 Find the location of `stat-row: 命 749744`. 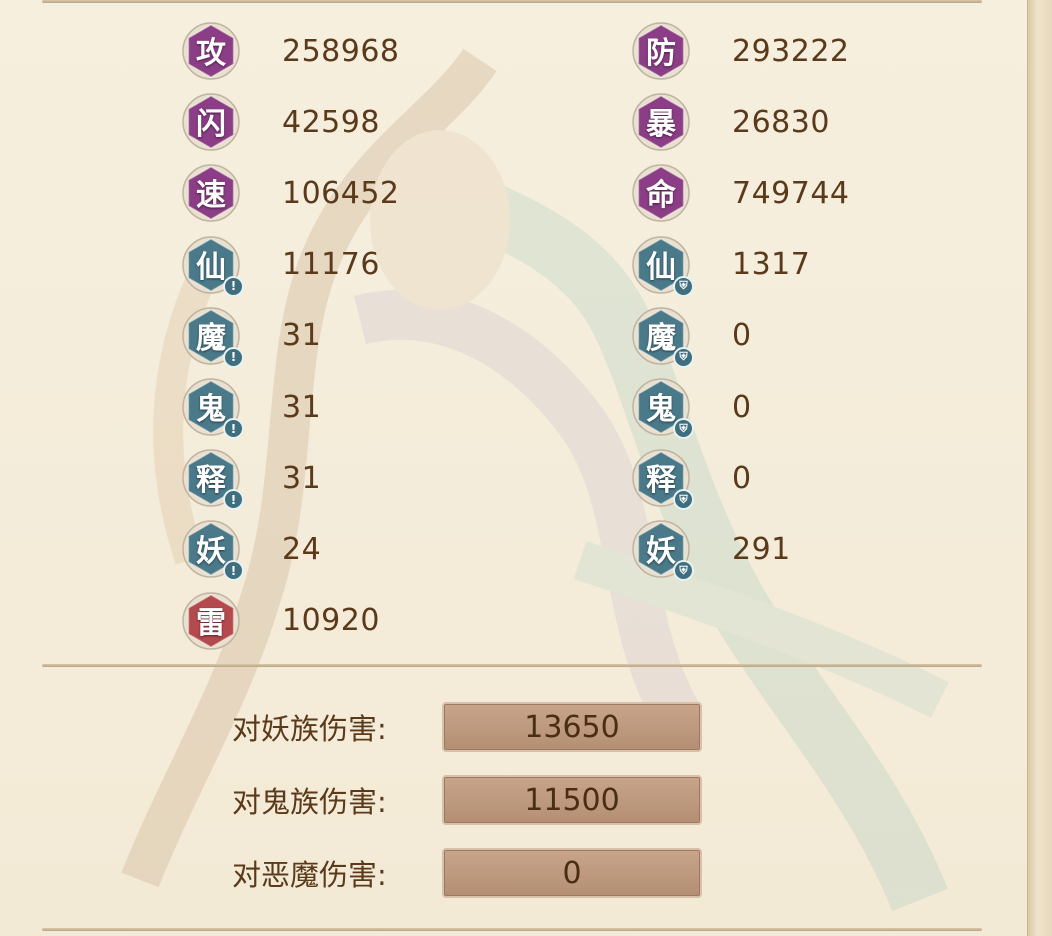

stat-row: 命 749744 is located at coordinates (741, 193).